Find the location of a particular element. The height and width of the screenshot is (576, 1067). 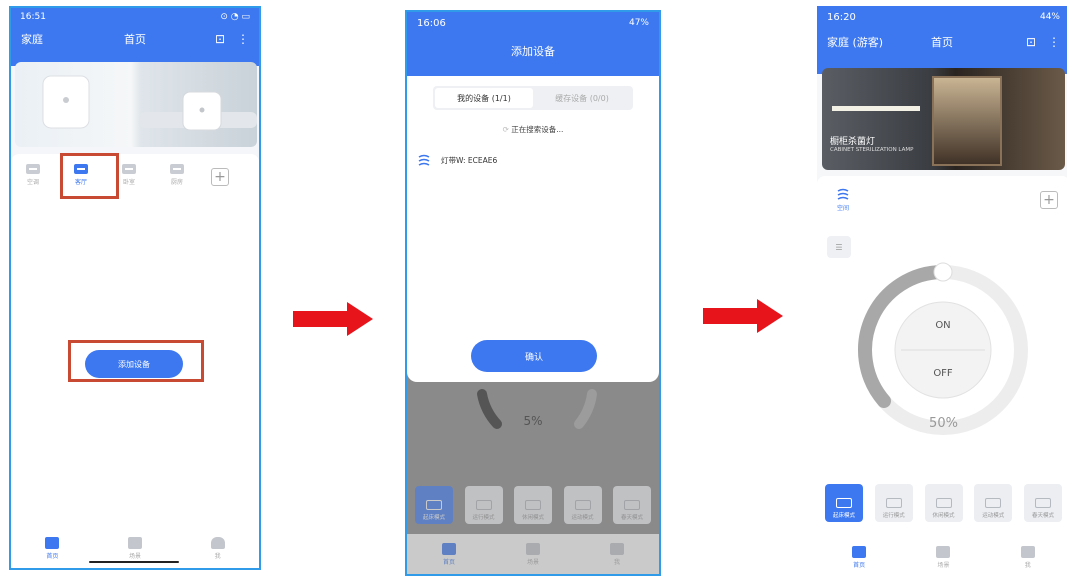

home-indicator is located at coordinates (134, 562).